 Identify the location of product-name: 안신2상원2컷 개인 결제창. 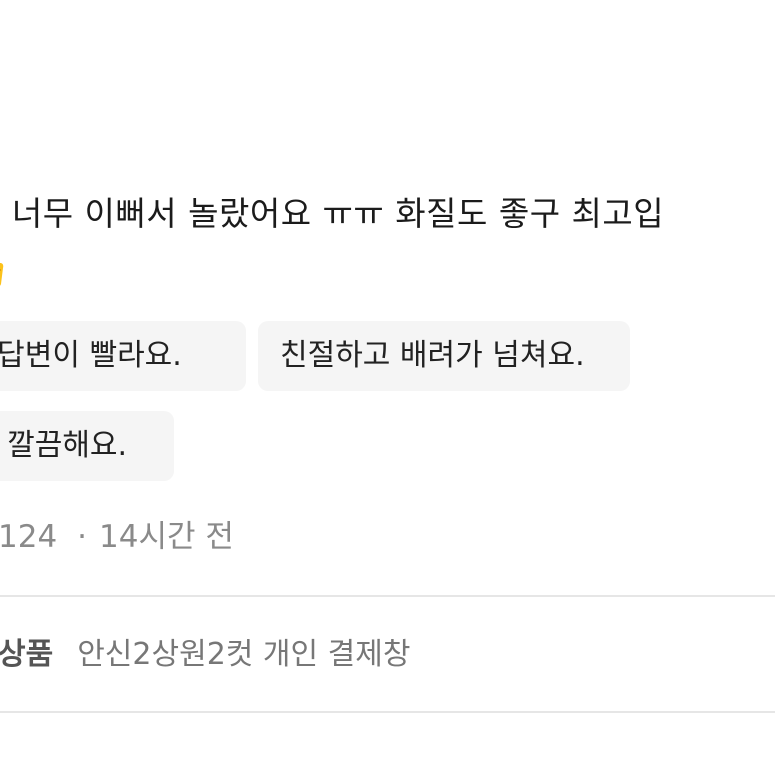
(243, 654).